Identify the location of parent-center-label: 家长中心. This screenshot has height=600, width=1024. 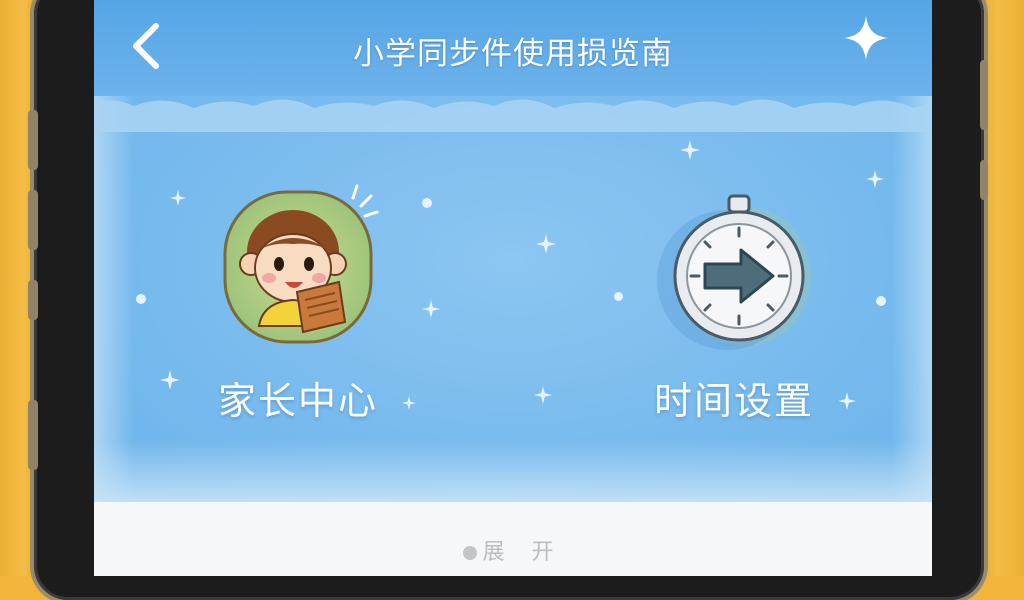
(297, 401).